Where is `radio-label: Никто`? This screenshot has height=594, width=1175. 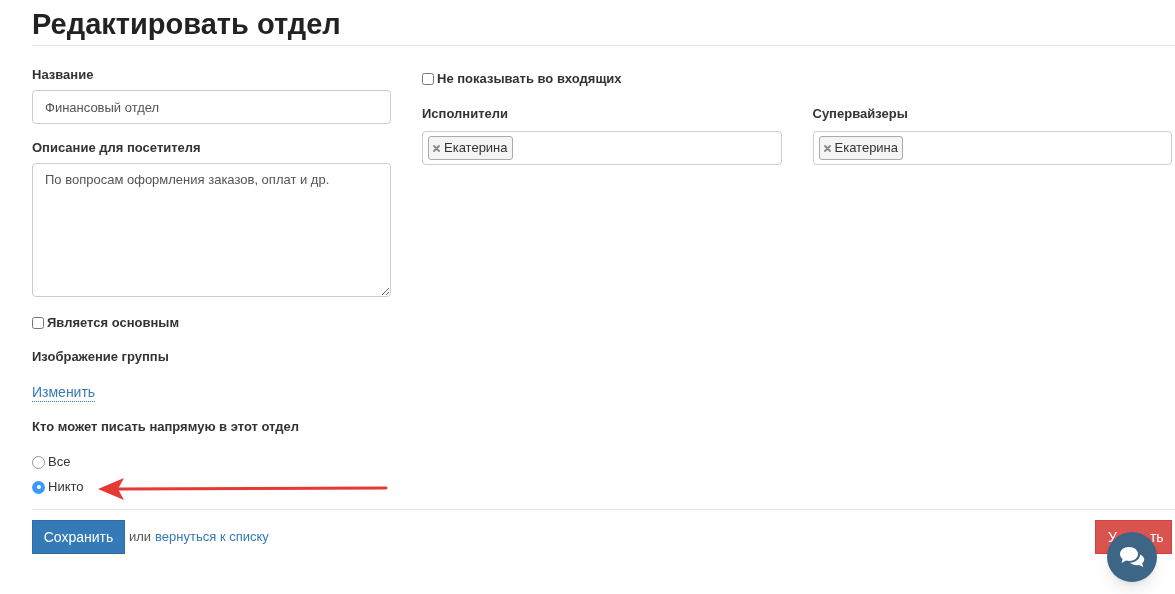 radio-label: Никто is located at coordinates (66, 487).